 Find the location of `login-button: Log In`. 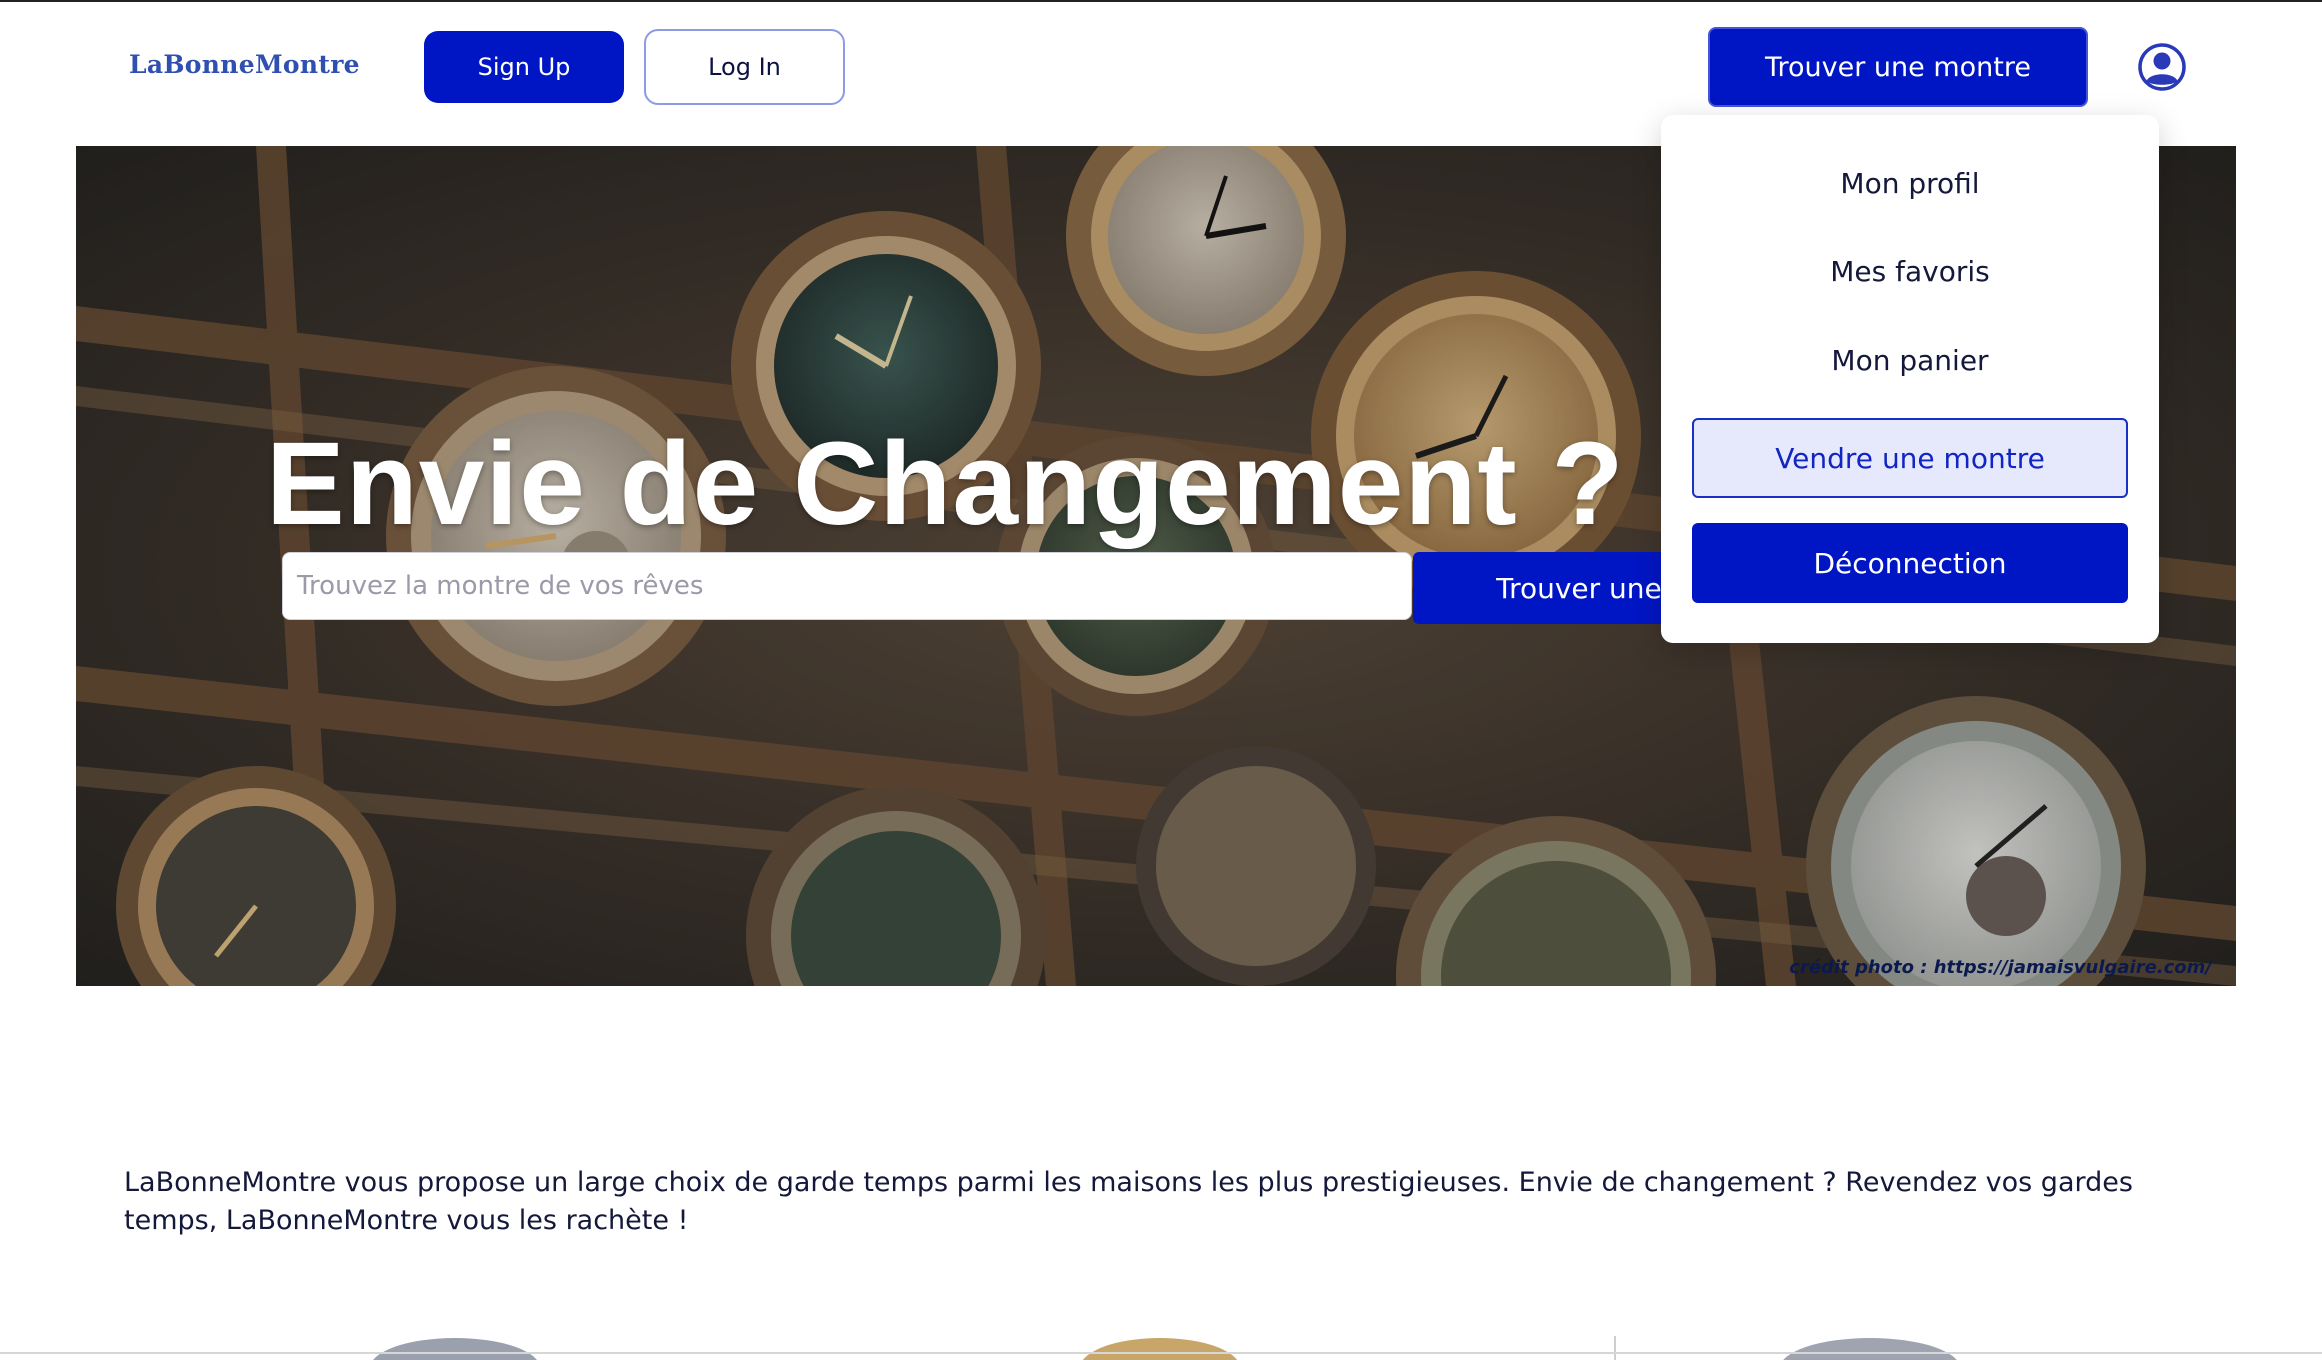

login-button: Log In is located at coordinates (744, 67).